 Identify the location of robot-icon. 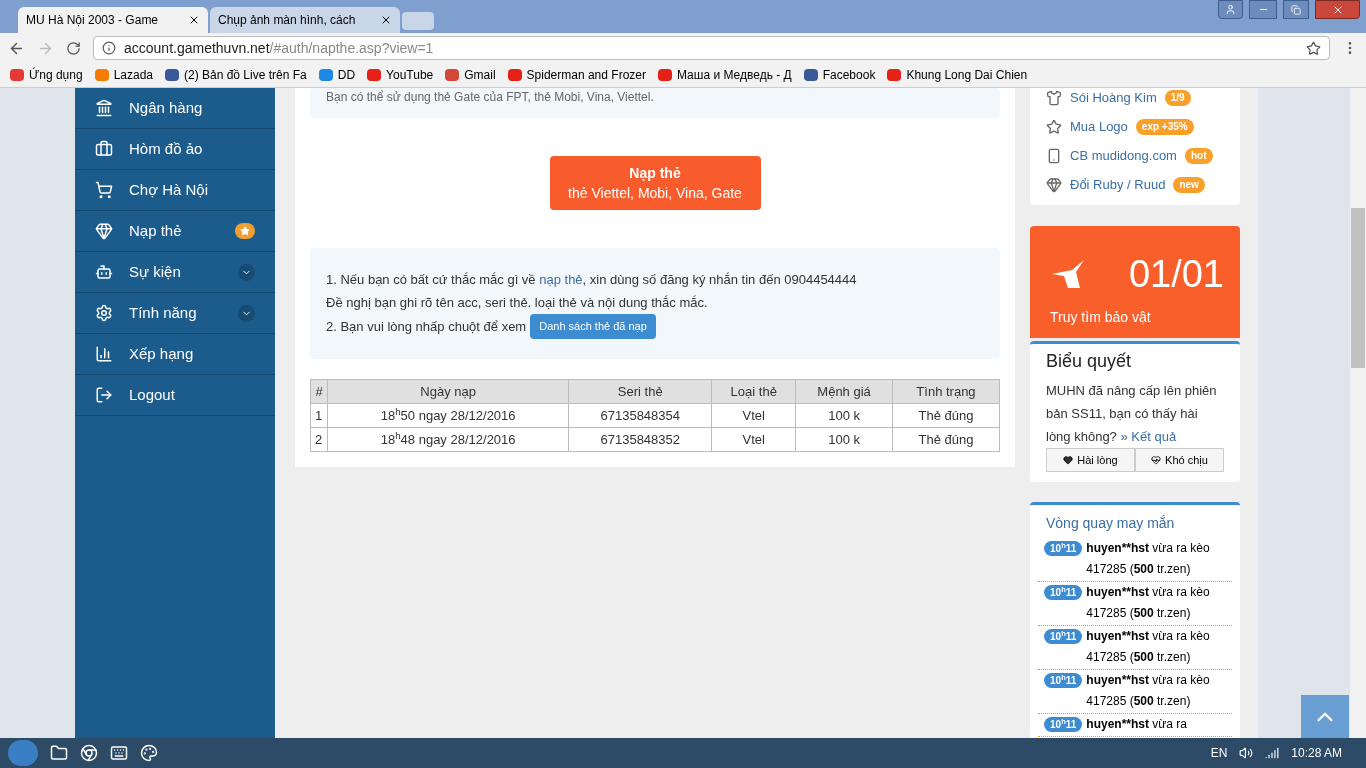
(104, 272).